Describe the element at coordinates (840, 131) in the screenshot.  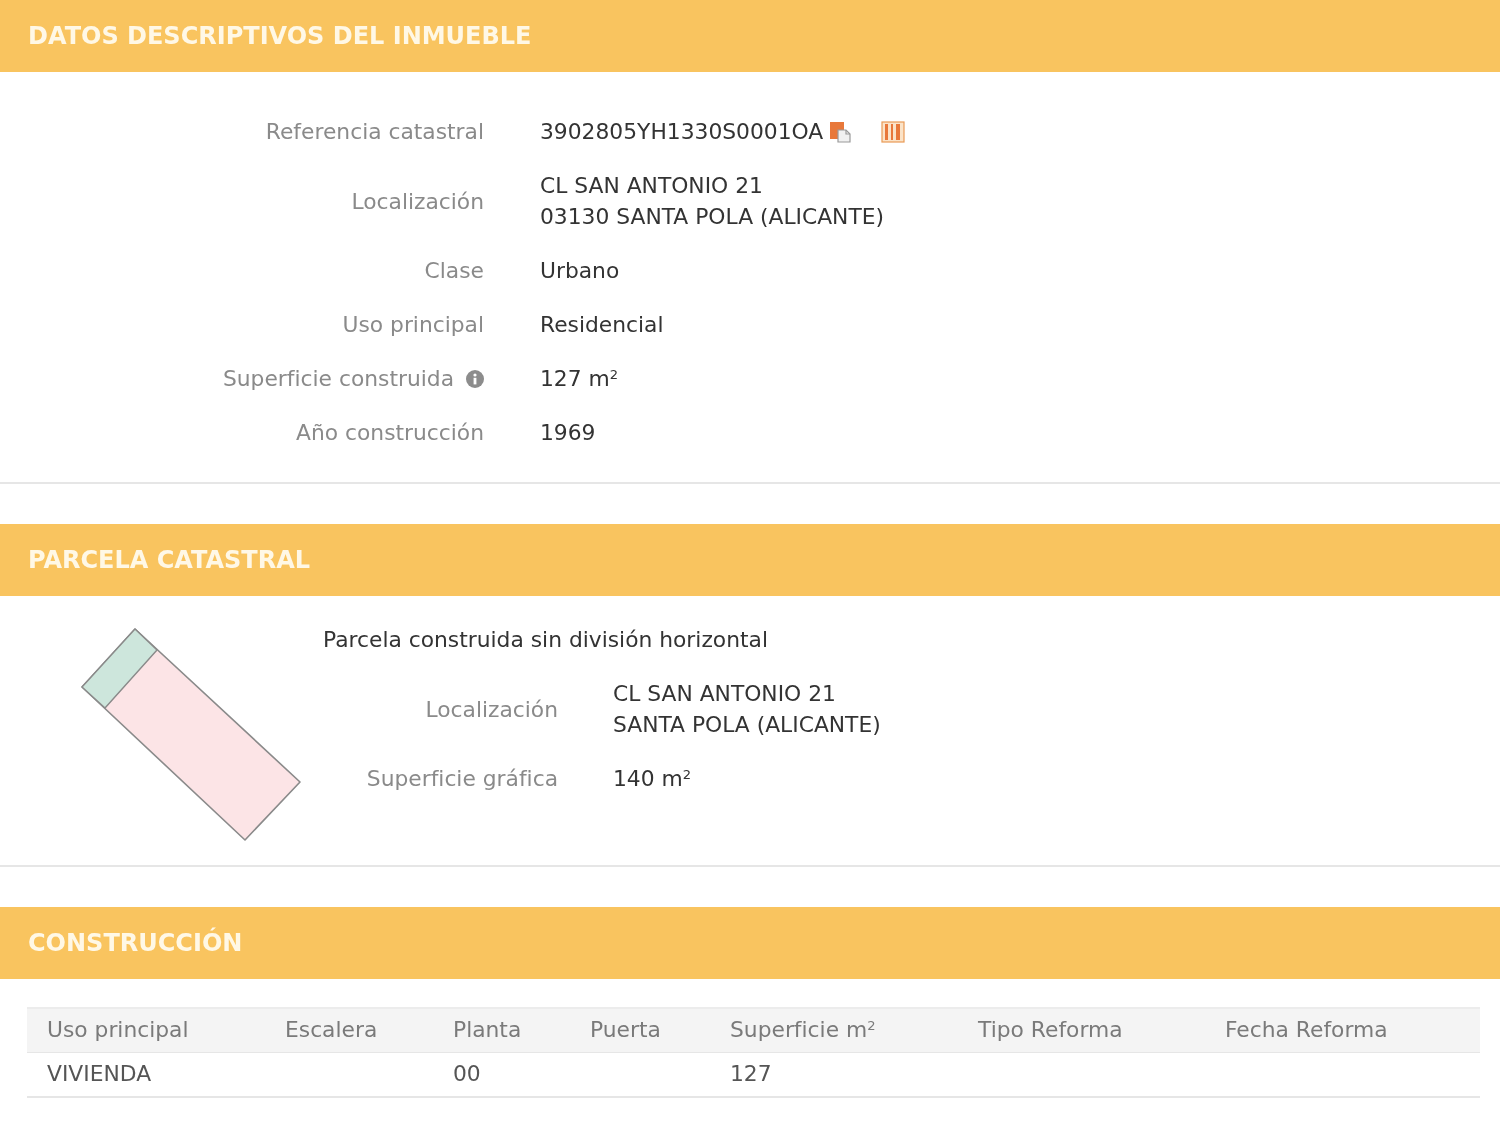
I see `copy-icon` at that location.